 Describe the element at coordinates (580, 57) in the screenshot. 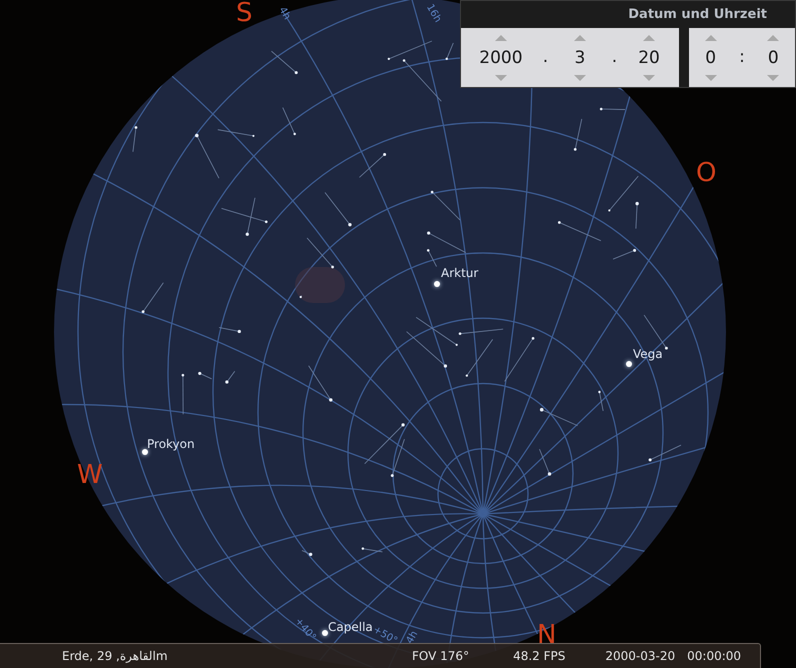

I see `spinner-value: 3` at that location.